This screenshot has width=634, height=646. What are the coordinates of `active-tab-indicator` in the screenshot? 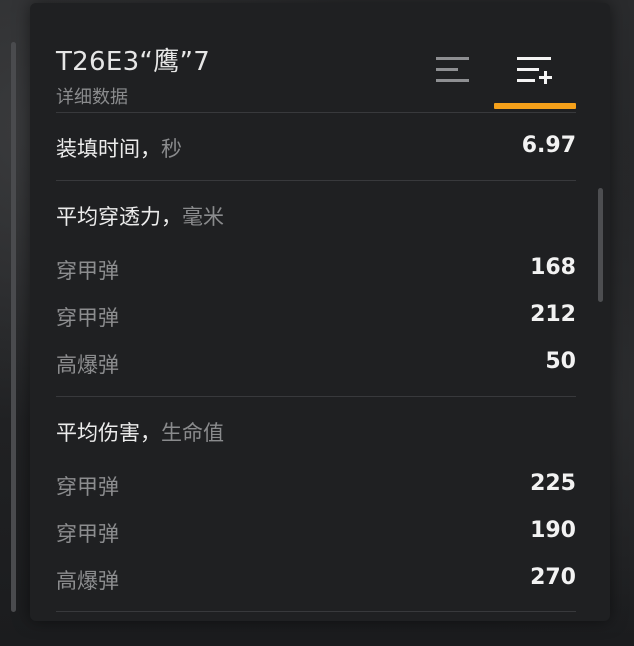 It's located at (535, 106).